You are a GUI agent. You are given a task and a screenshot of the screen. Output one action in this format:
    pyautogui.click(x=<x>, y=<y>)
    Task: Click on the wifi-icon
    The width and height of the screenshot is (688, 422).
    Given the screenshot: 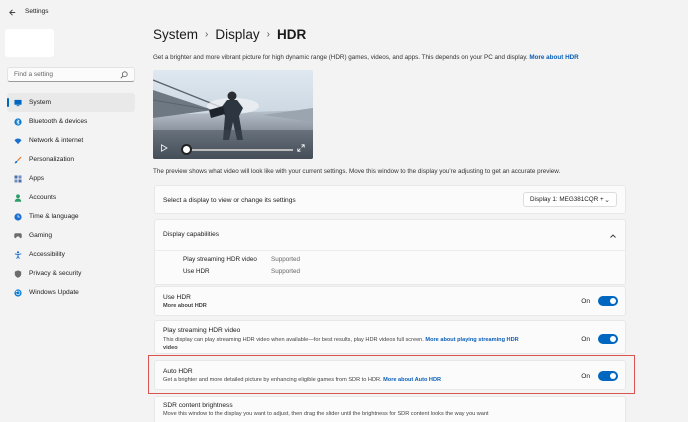 What is the action you would take?
    pyautogui.click(x=18, y=141)
    